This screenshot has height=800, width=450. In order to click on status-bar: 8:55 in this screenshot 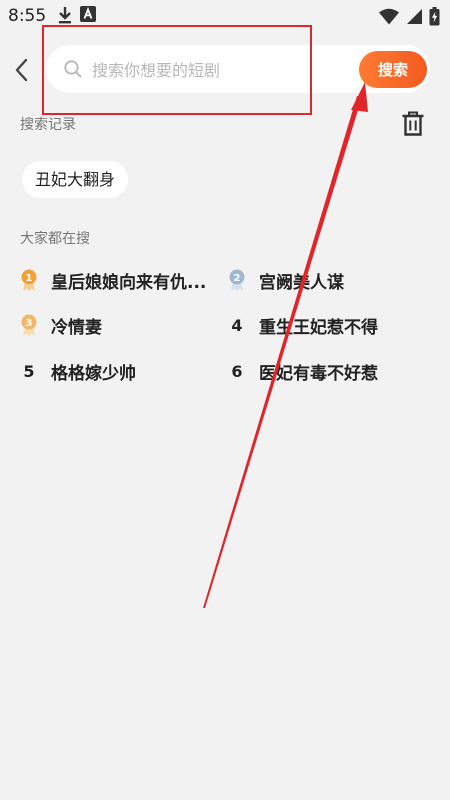, I will do `click(225, 16)`.